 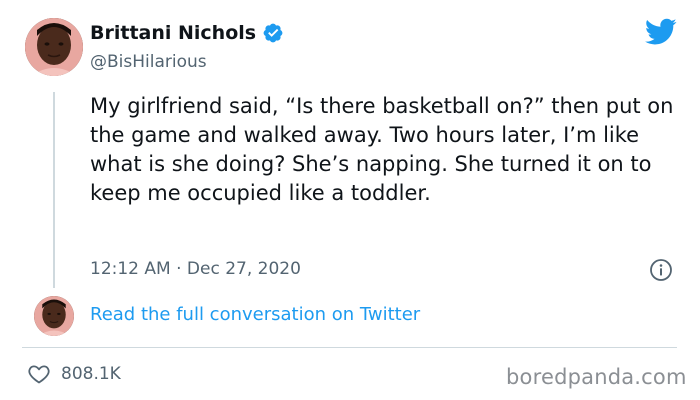 I want to click on likes-count: 808.1K, so click(x=91, y=374).